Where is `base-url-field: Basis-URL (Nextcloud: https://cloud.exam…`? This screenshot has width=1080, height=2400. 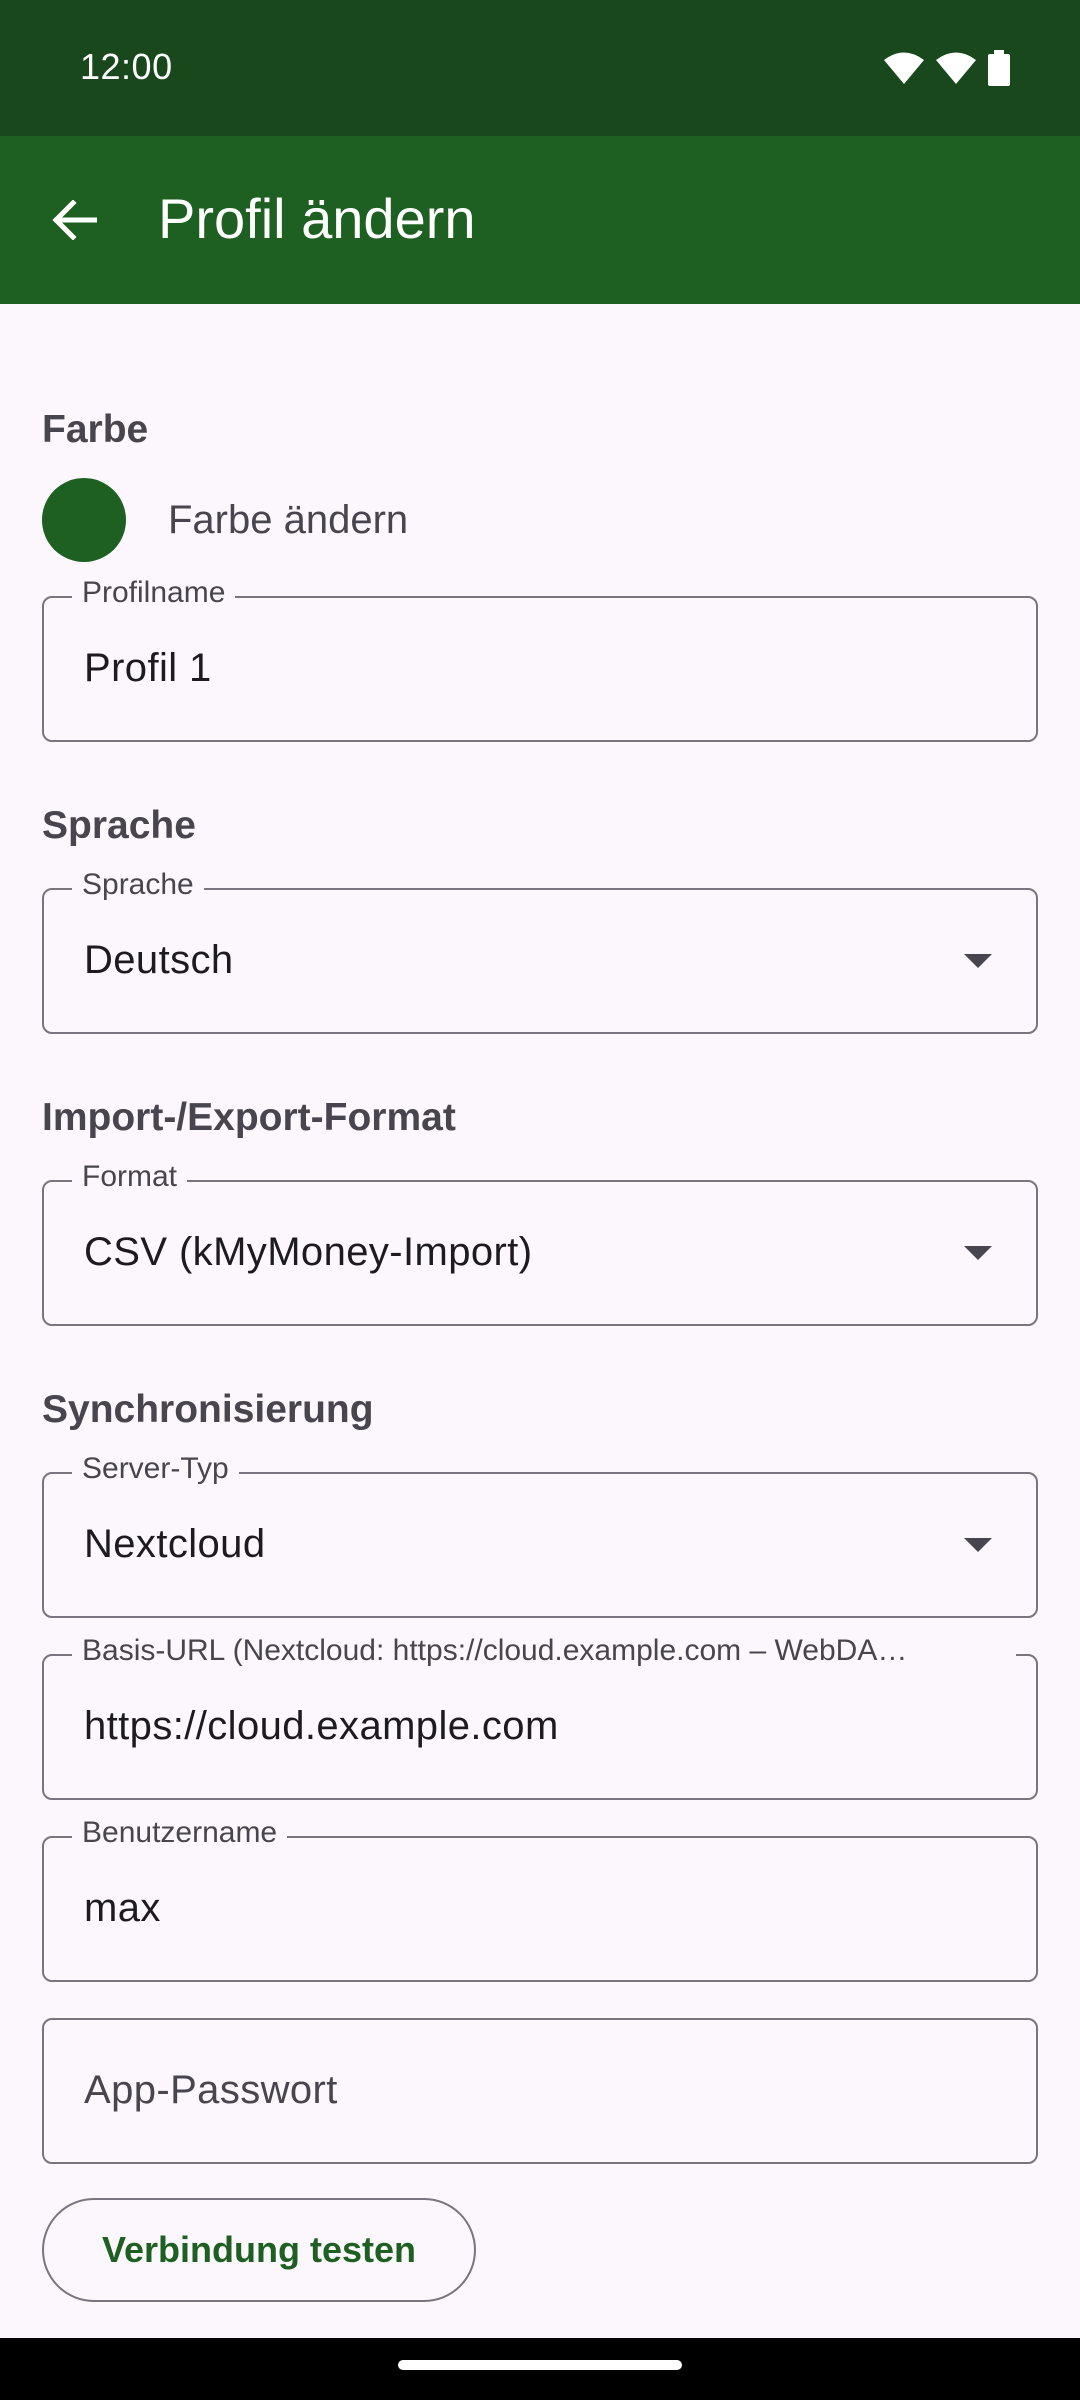
base-url-field: Basis-URL (Nextcloud: https://cloud.exam… is located at coordinates (540, 1717).